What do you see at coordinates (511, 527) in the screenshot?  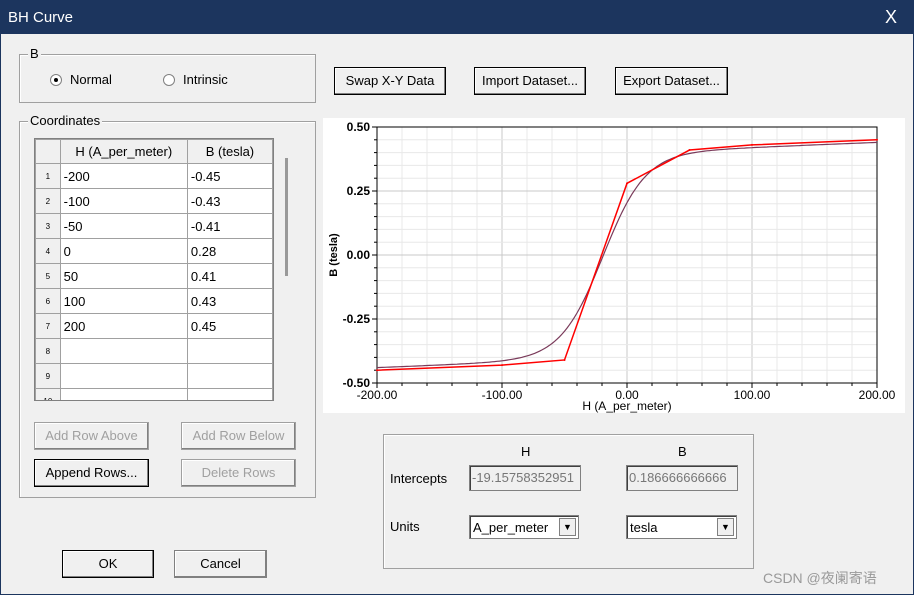 I see `h-unit-value: A_per_meter` at bounding box center [511, 527].